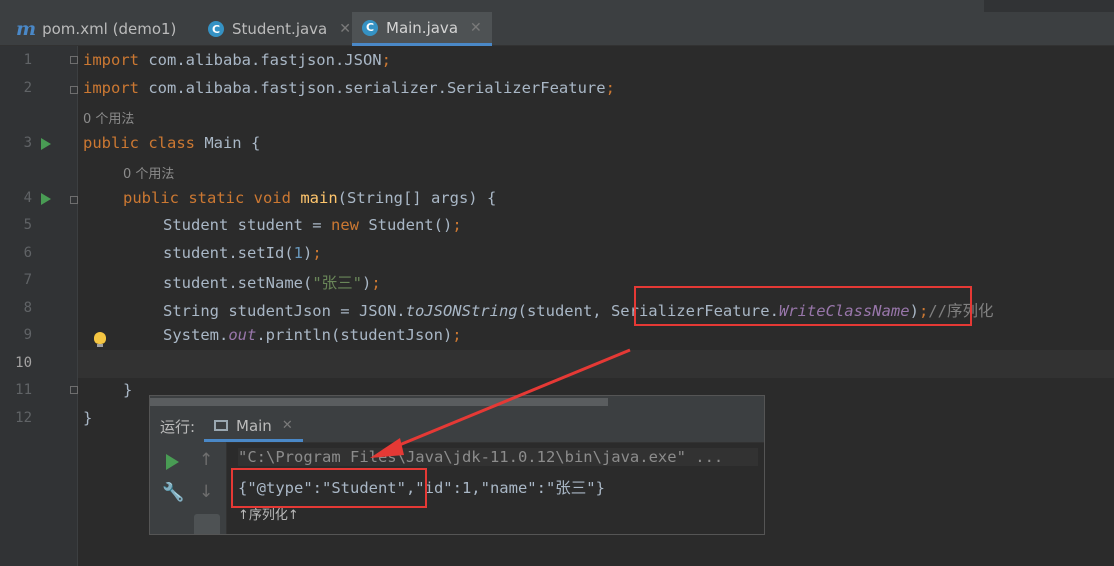  Describe the element at coordinates (312, 225) in the screenshot. I see `code-line-5: Student student = new Student();` at that location.